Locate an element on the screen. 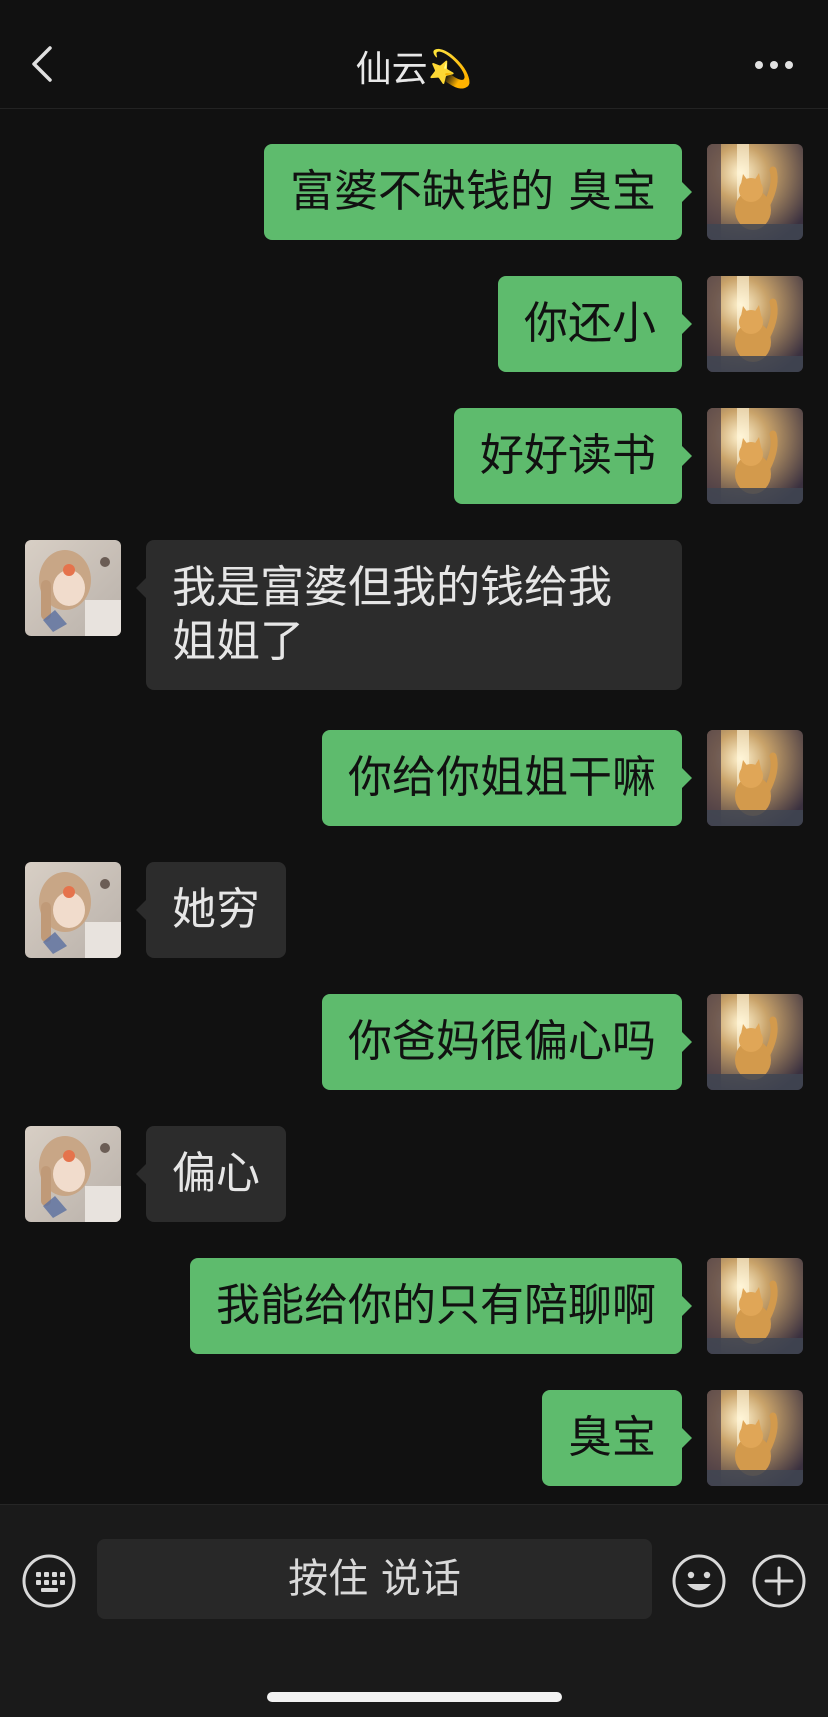  message-text: 你给你姐姐干嘛 is located at coordinates (502, 777).